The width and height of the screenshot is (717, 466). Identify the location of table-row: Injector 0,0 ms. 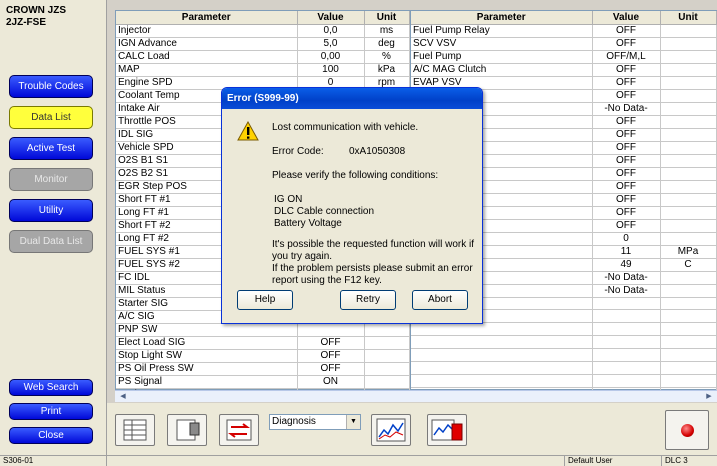
(263, 31).